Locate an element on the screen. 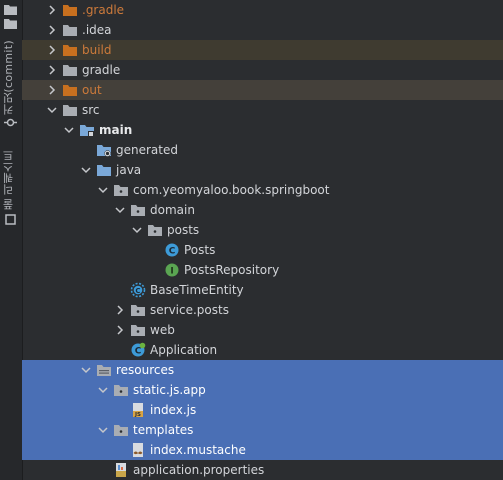  commit-icon is located at coordinates (10, 122).